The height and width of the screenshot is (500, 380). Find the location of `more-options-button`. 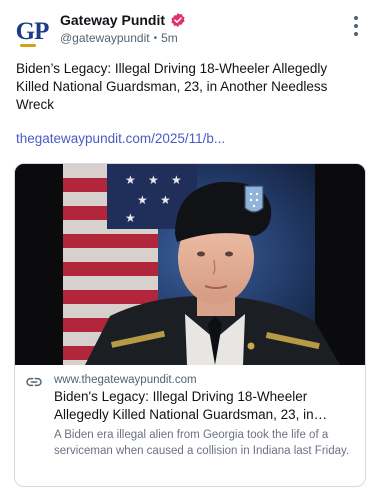

more-options-button is located at coordinates (356, 26).